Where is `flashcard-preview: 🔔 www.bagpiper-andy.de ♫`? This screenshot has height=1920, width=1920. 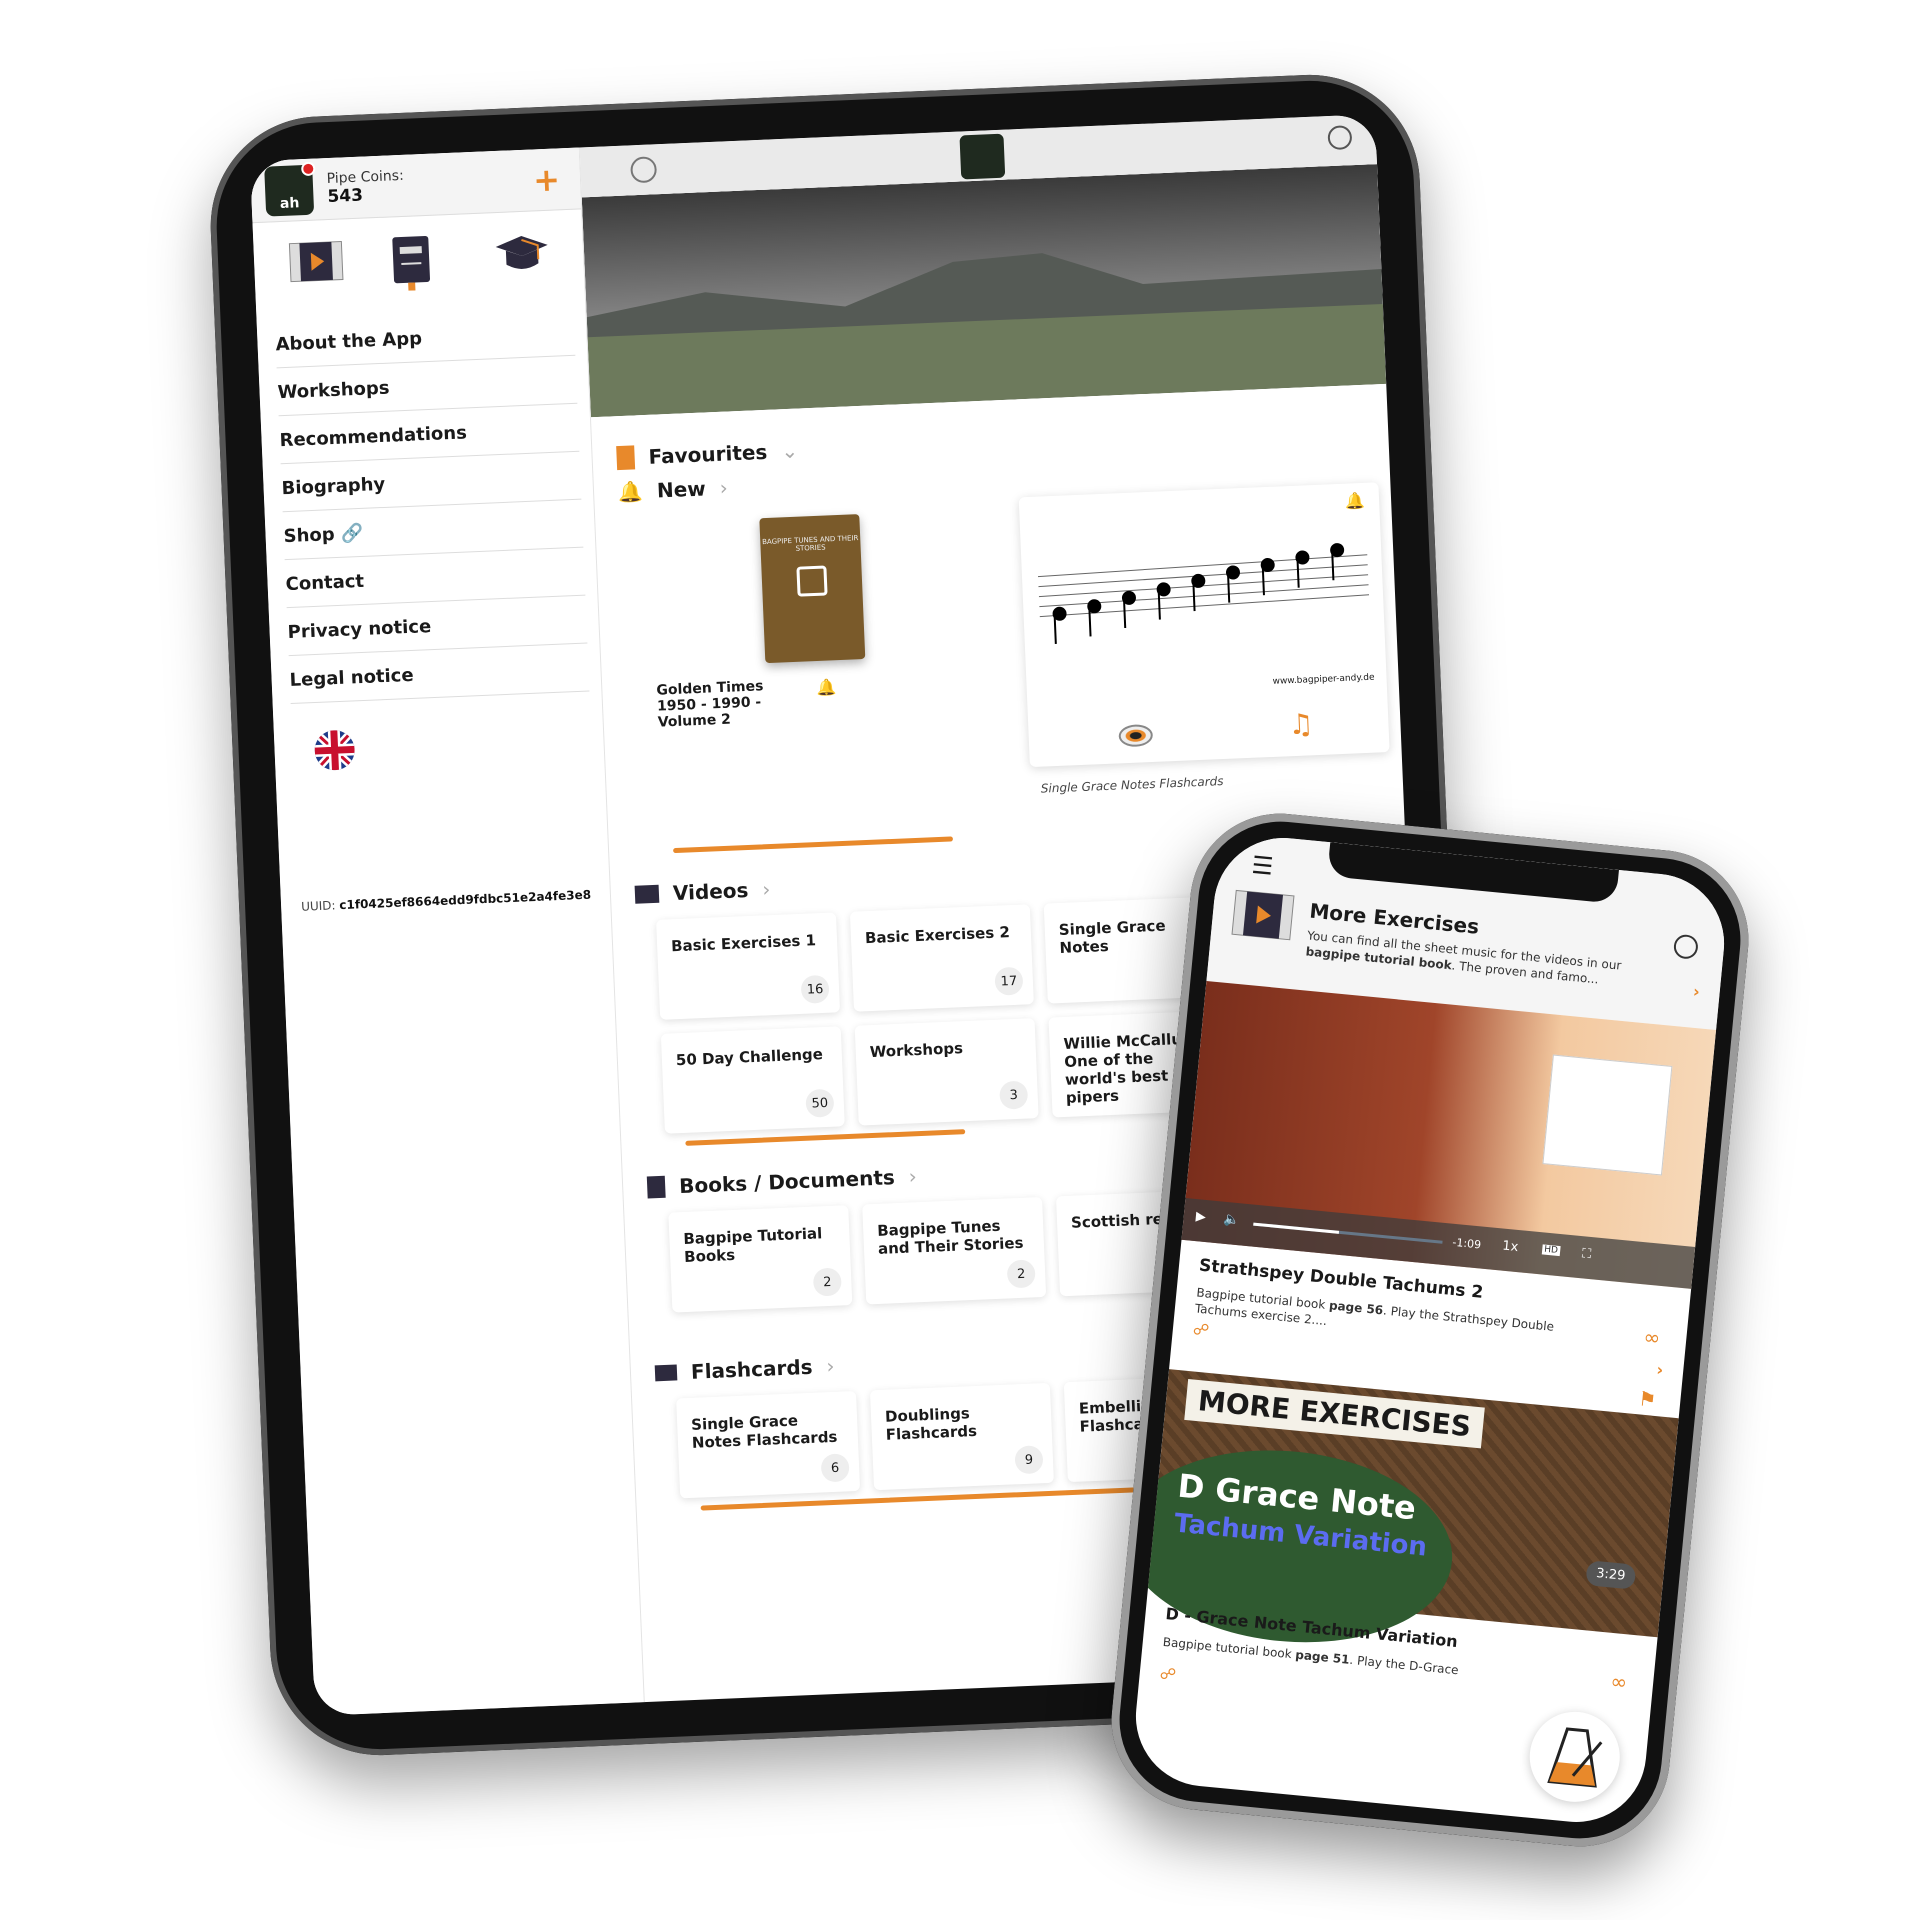 flashcard-preview: 🔔 www.bagpiper-andy.de ♫ is located at coordinates (1204, 625).